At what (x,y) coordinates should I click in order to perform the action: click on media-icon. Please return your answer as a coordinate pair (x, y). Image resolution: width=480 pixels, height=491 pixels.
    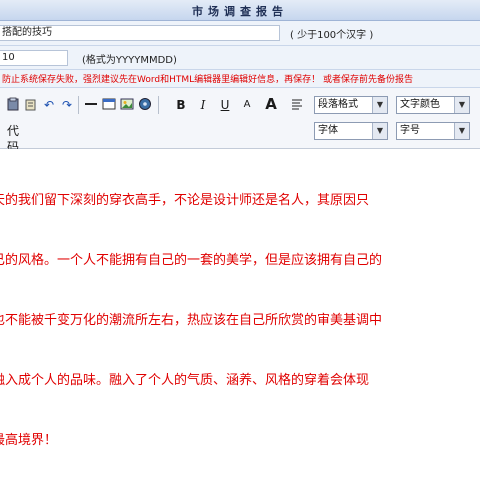
    Looking at the image, I should click on (145, 105).